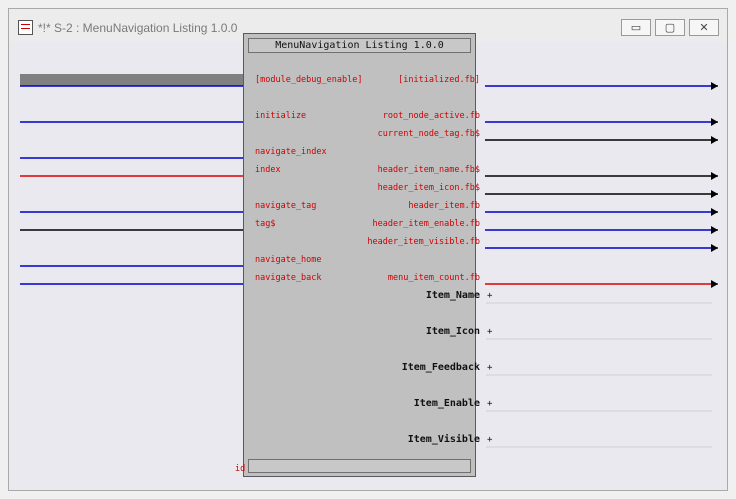 The image size is (736, 499). Describe the element at coordinates (714, 122) in the screenshot. I see `output-wire-1-arrow` at that location.